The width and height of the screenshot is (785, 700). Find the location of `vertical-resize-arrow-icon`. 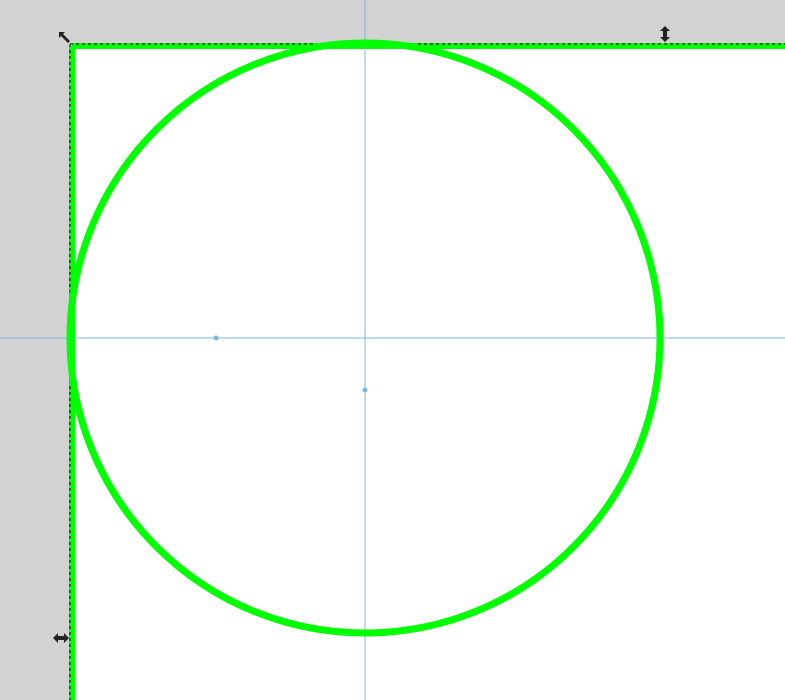

vertical-resize-arrow-icon is located at coordinates (665, 34).